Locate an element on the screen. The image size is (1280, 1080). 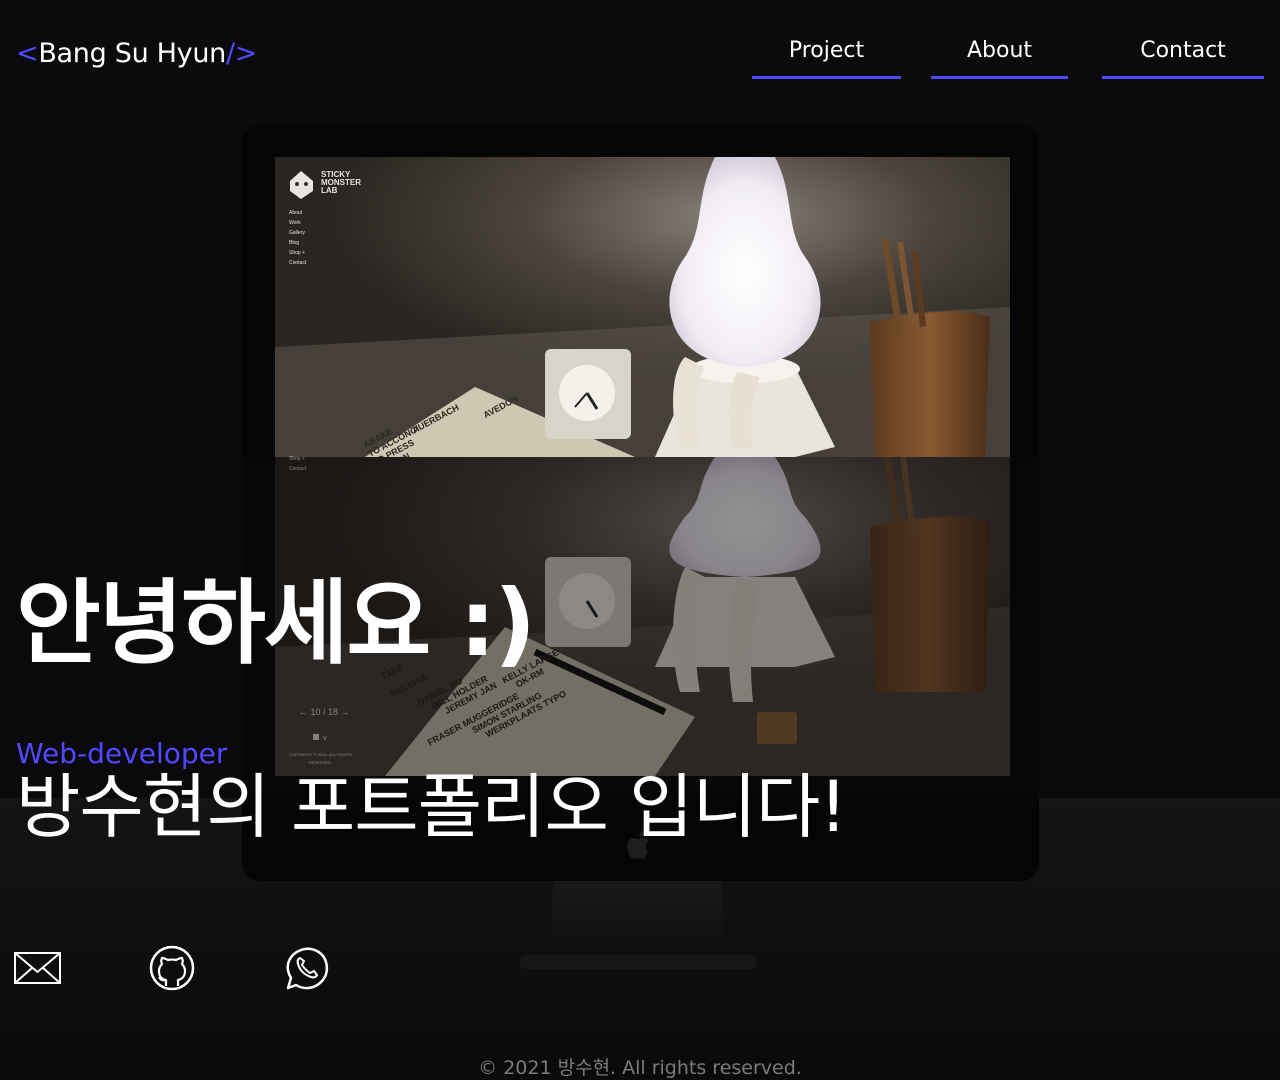
mail-icon is located at coordinates (38, 968).